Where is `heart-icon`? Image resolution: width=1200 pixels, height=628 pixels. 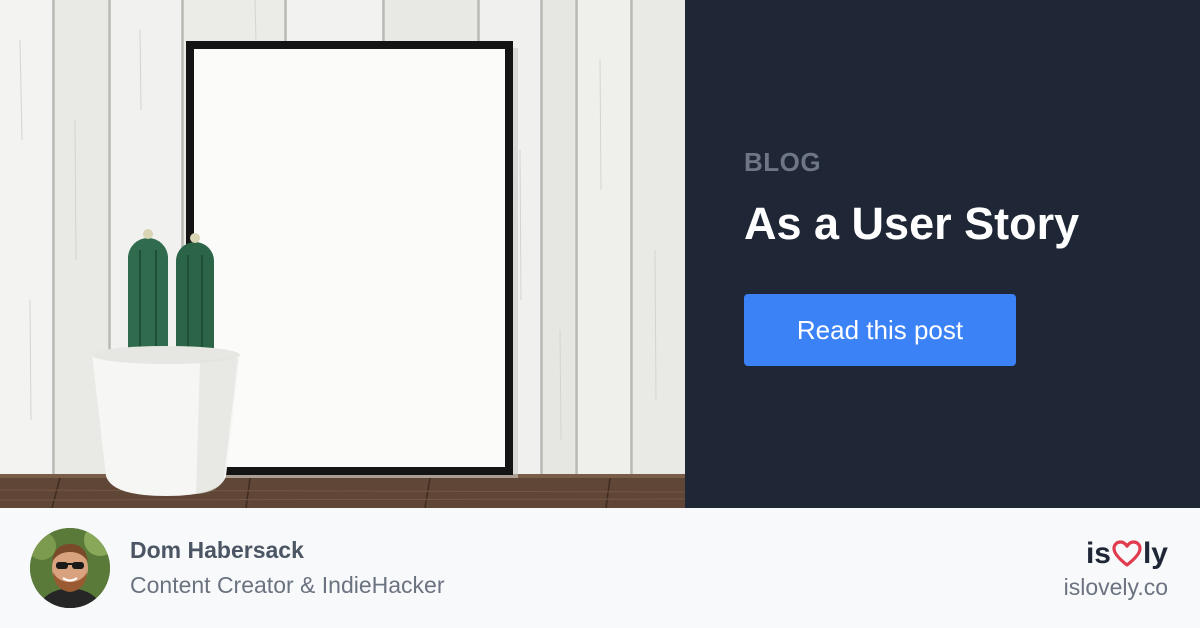
heart-icon is located at coordinates (1127, 554).